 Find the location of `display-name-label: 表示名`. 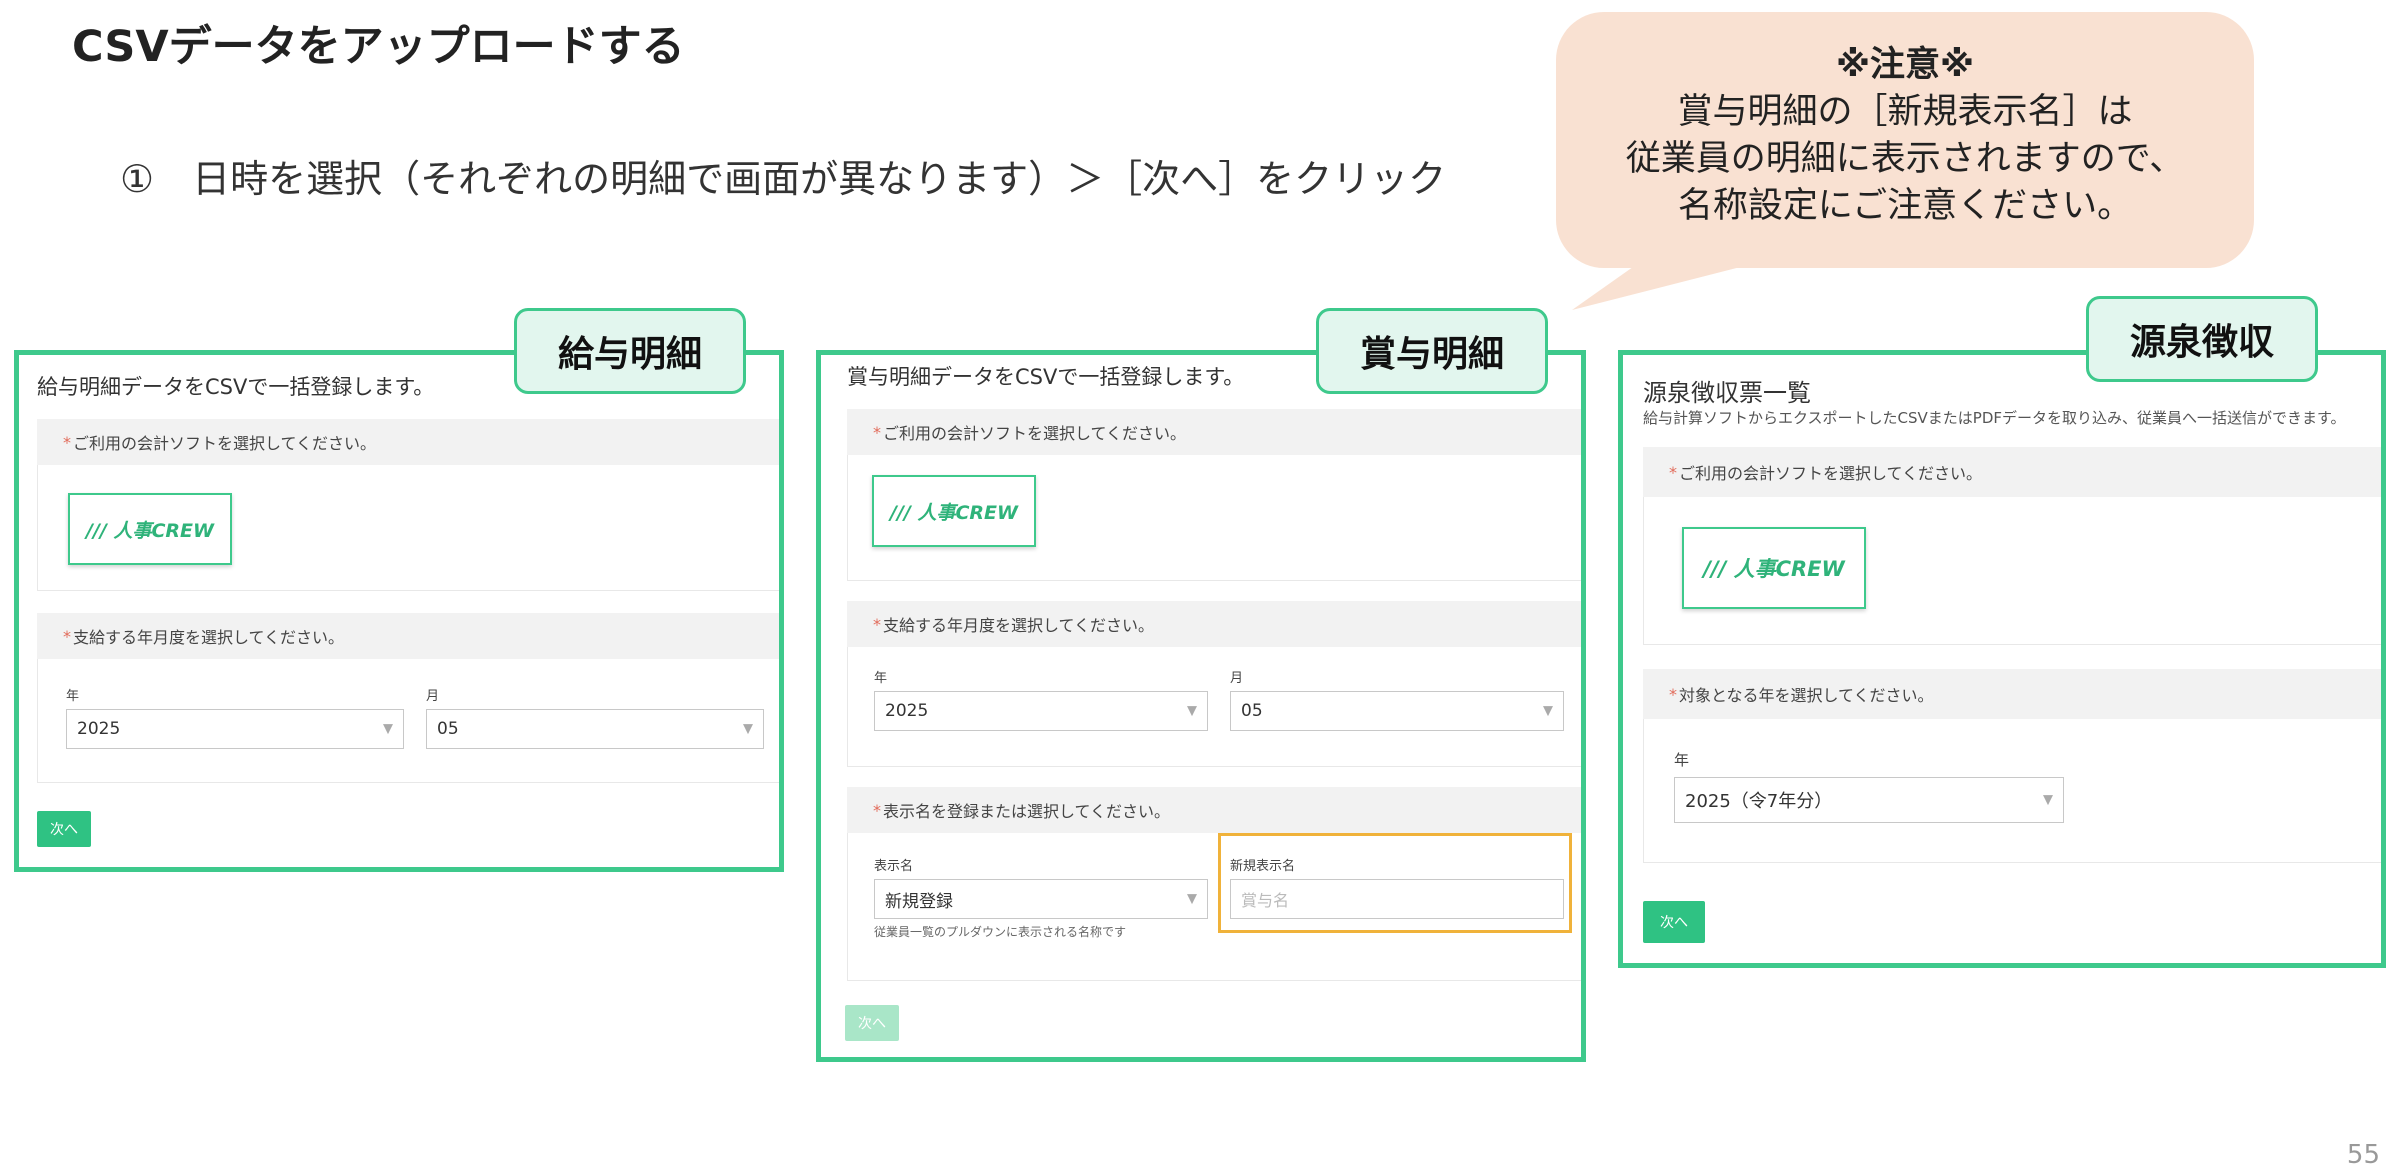

display-name-label: 表示名 is located at coordinates (894, 866).